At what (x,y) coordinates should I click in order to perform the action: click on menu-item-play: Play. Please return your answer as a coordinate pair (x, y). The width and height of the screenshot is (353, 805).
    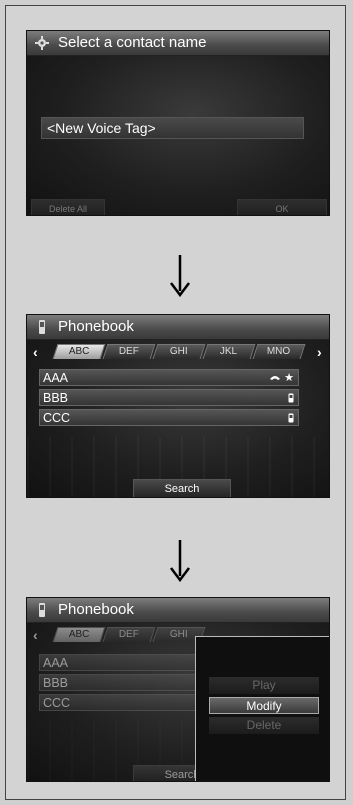
    Looking at the image, I should click on (264, 685).